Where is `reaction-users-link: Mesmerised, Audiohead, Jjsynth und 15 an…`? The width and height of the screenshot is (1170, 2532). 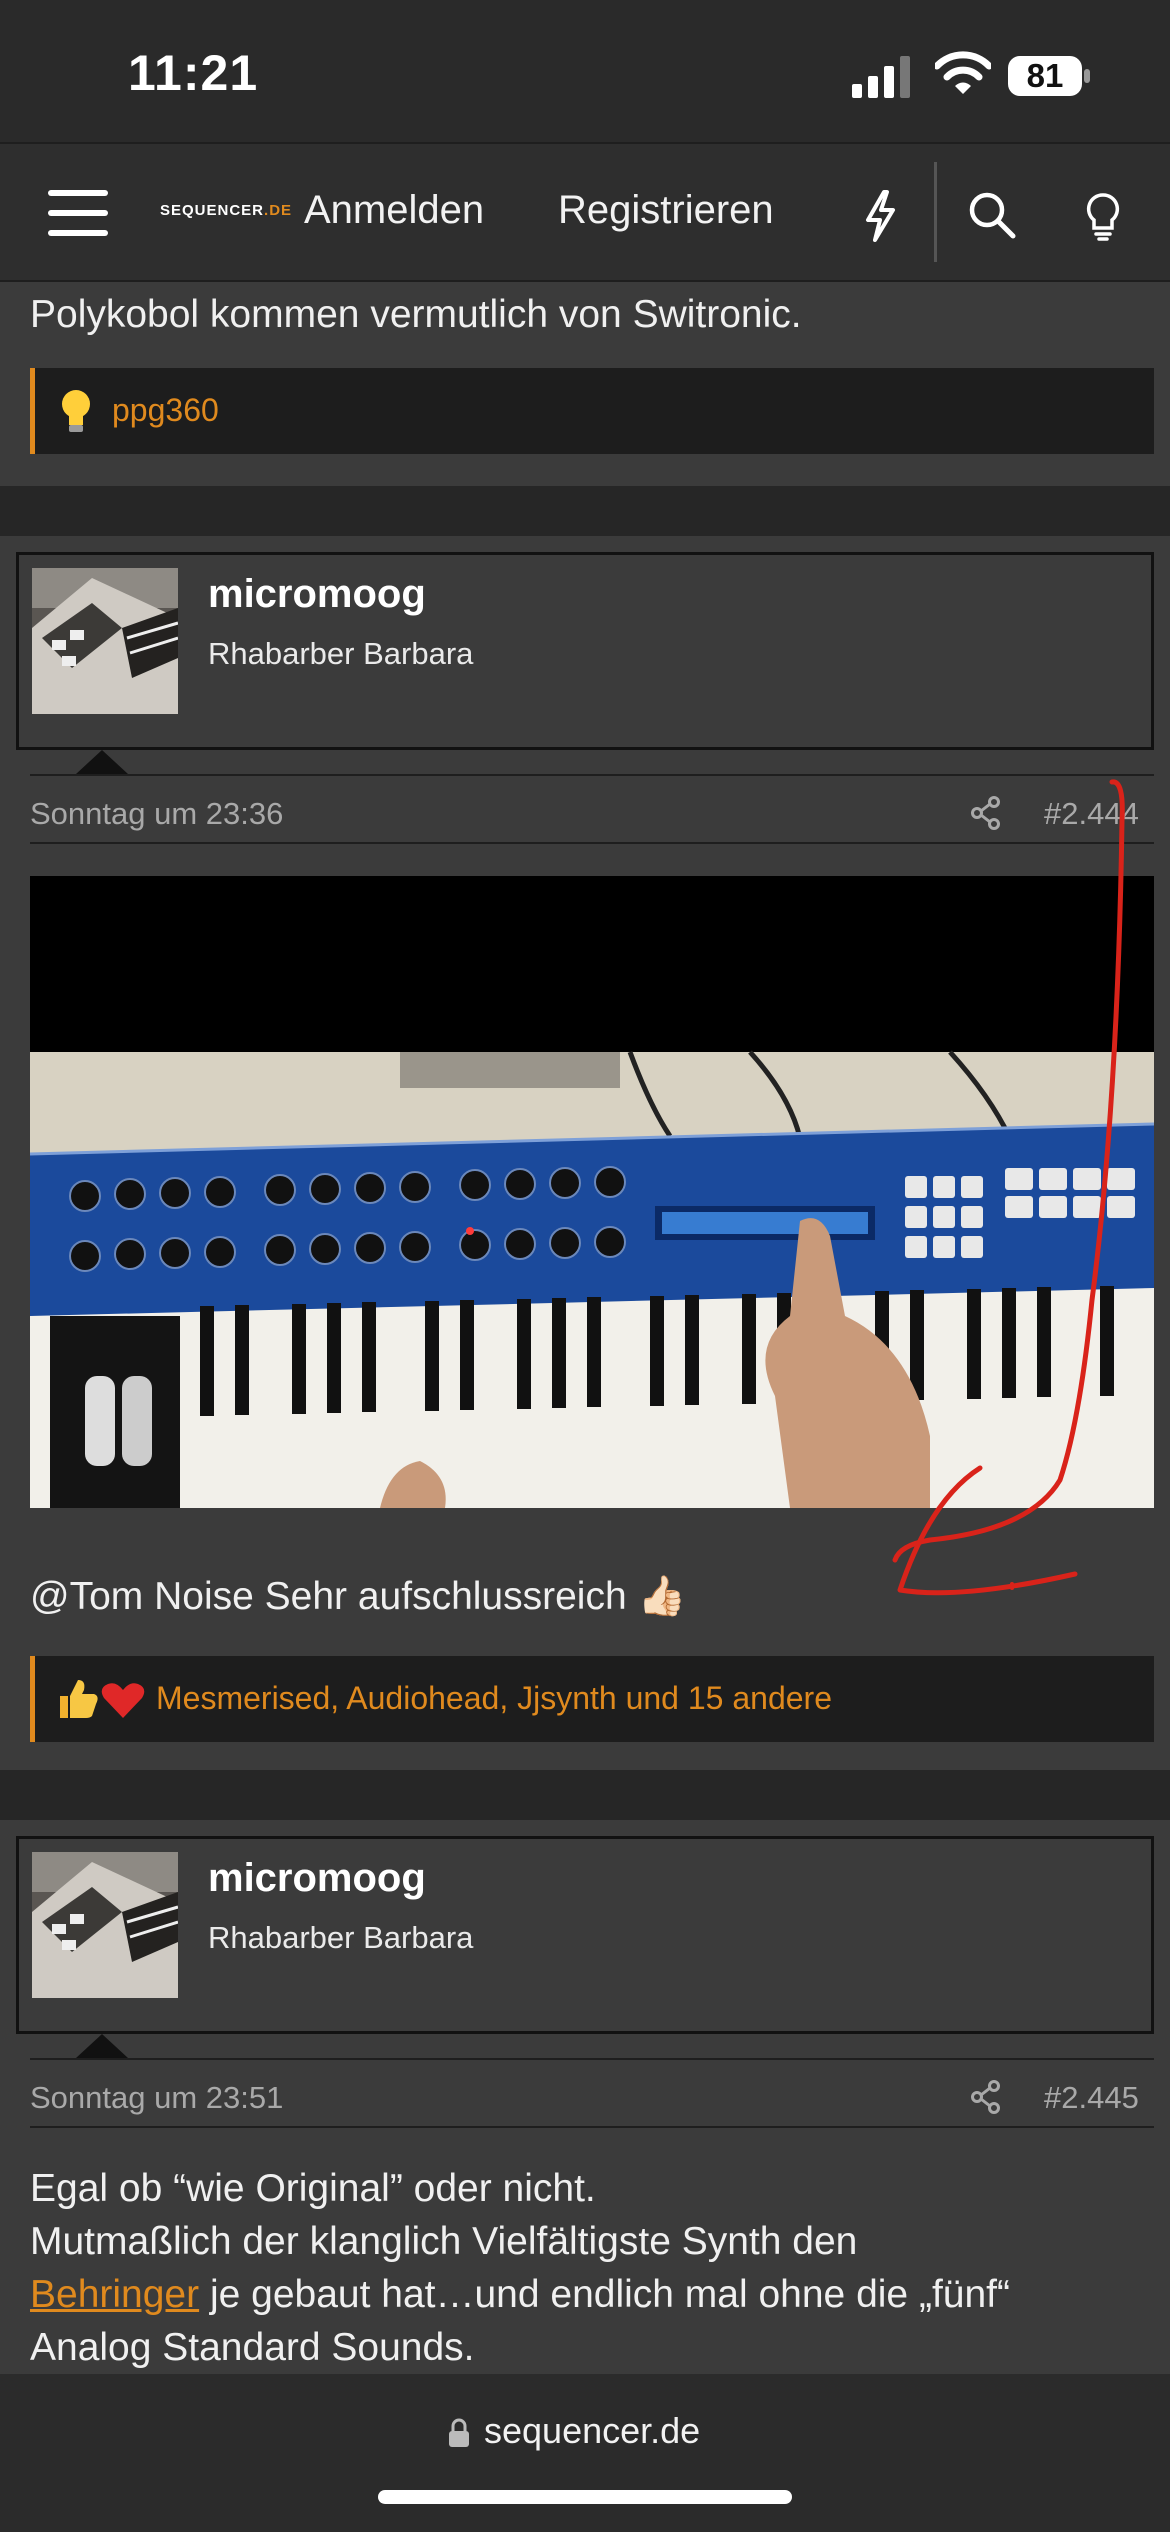 reaction-users-link: Mesmerised, Audiohead, Jjsynth und 15 an… is located at coordinates (494, 1698).